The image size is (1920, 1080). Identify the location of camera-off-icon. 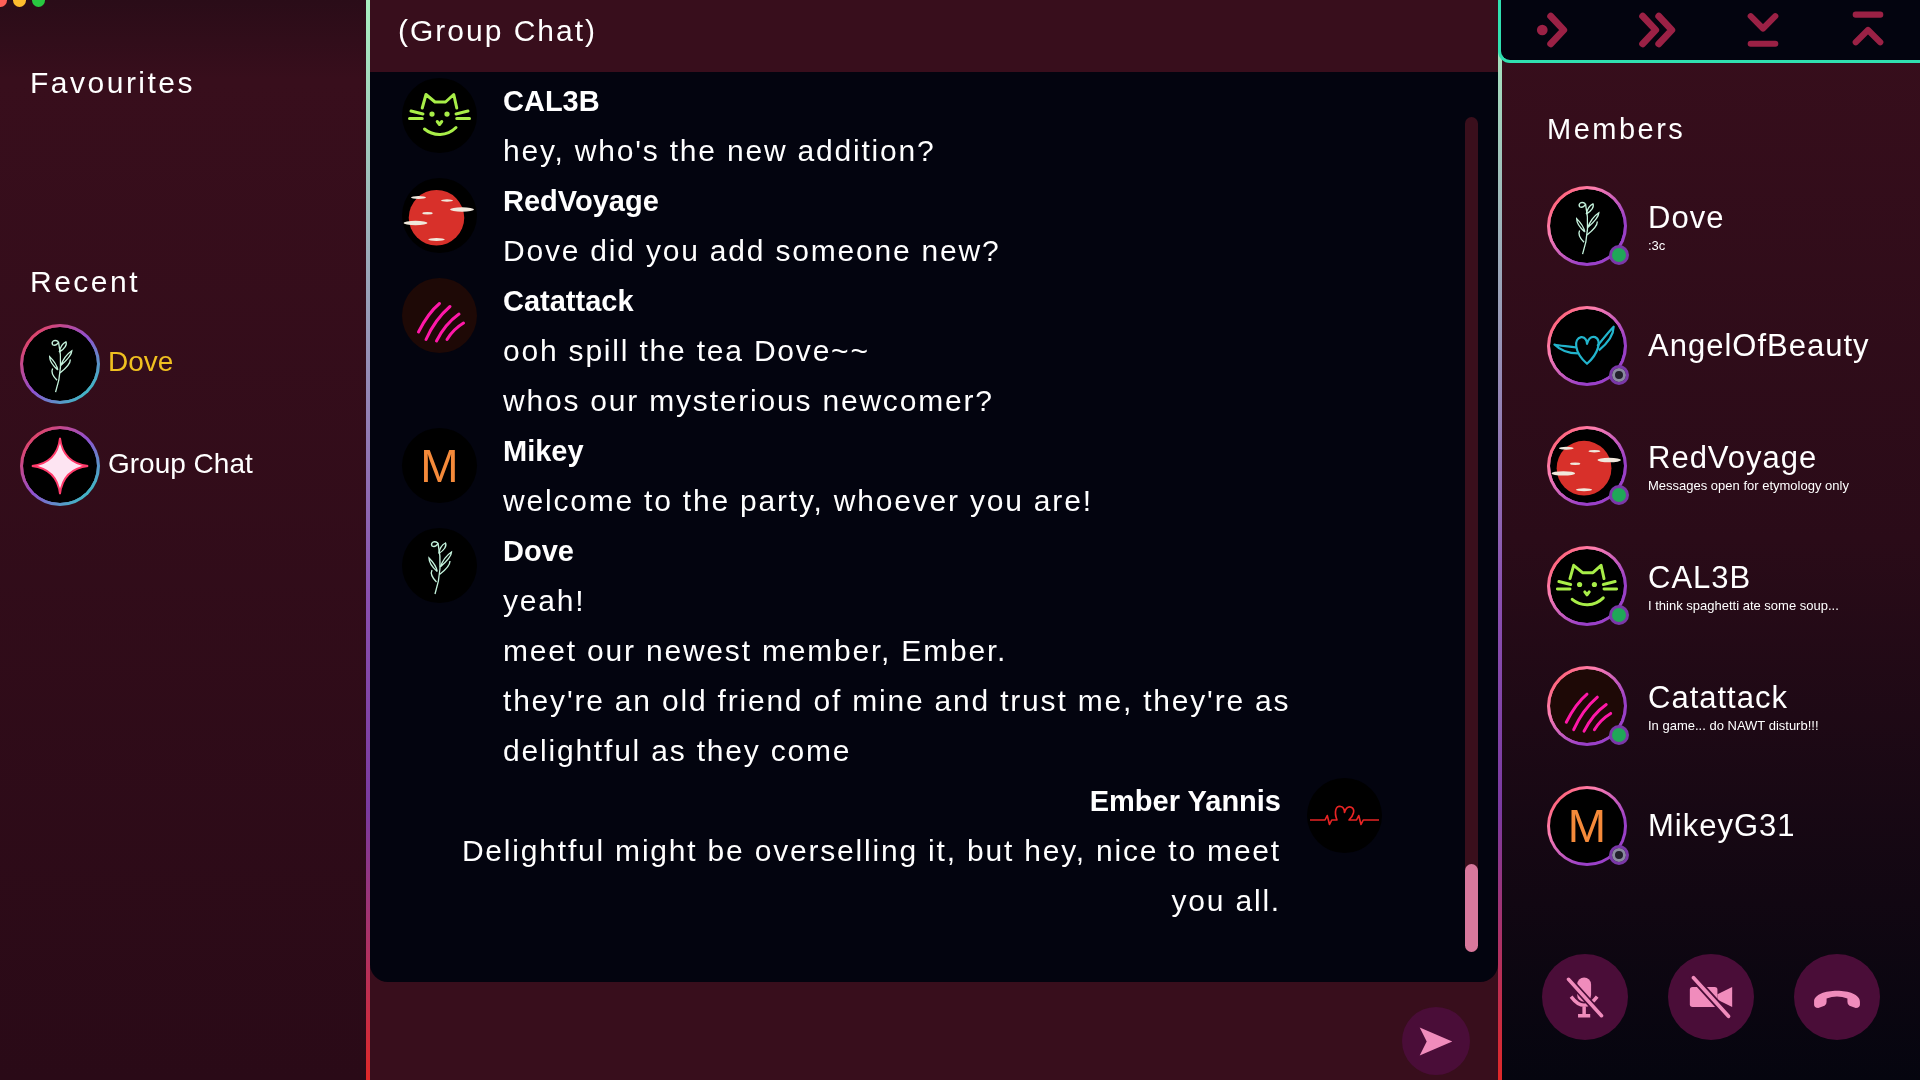
(1711, 997).